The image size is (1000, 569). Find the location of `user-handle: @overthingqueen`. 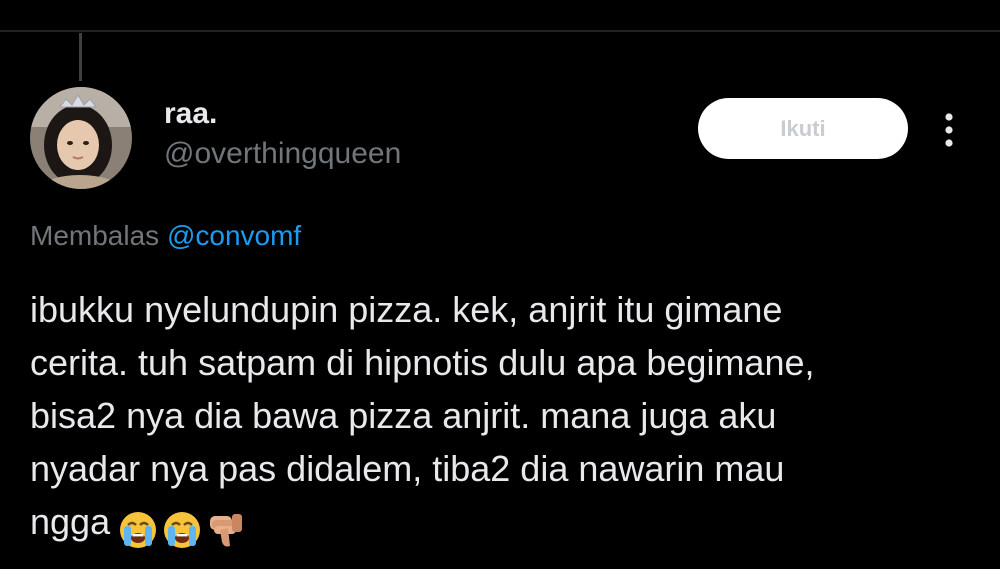

user-handle: @overthingqueen is located at coordinates (282, 154).